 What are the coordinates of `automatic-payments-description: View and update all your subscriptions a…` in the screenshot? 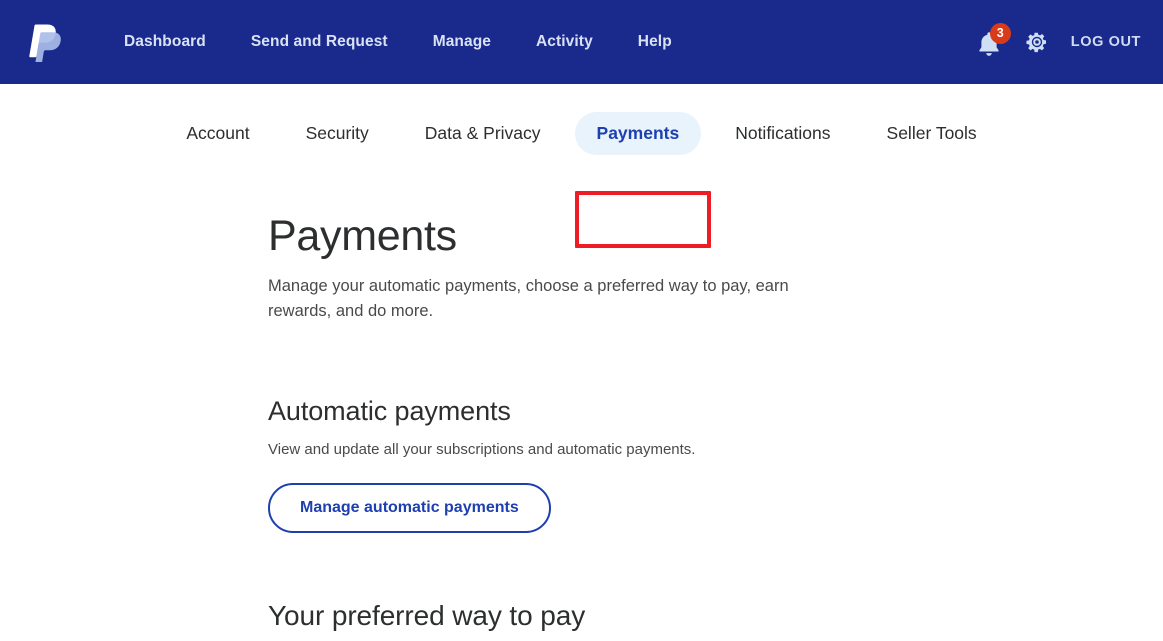 It's located at (482, 449).